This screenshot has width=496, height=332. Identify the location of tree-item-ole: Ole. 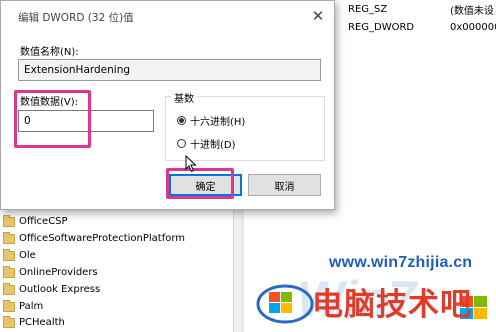
(19, 255).